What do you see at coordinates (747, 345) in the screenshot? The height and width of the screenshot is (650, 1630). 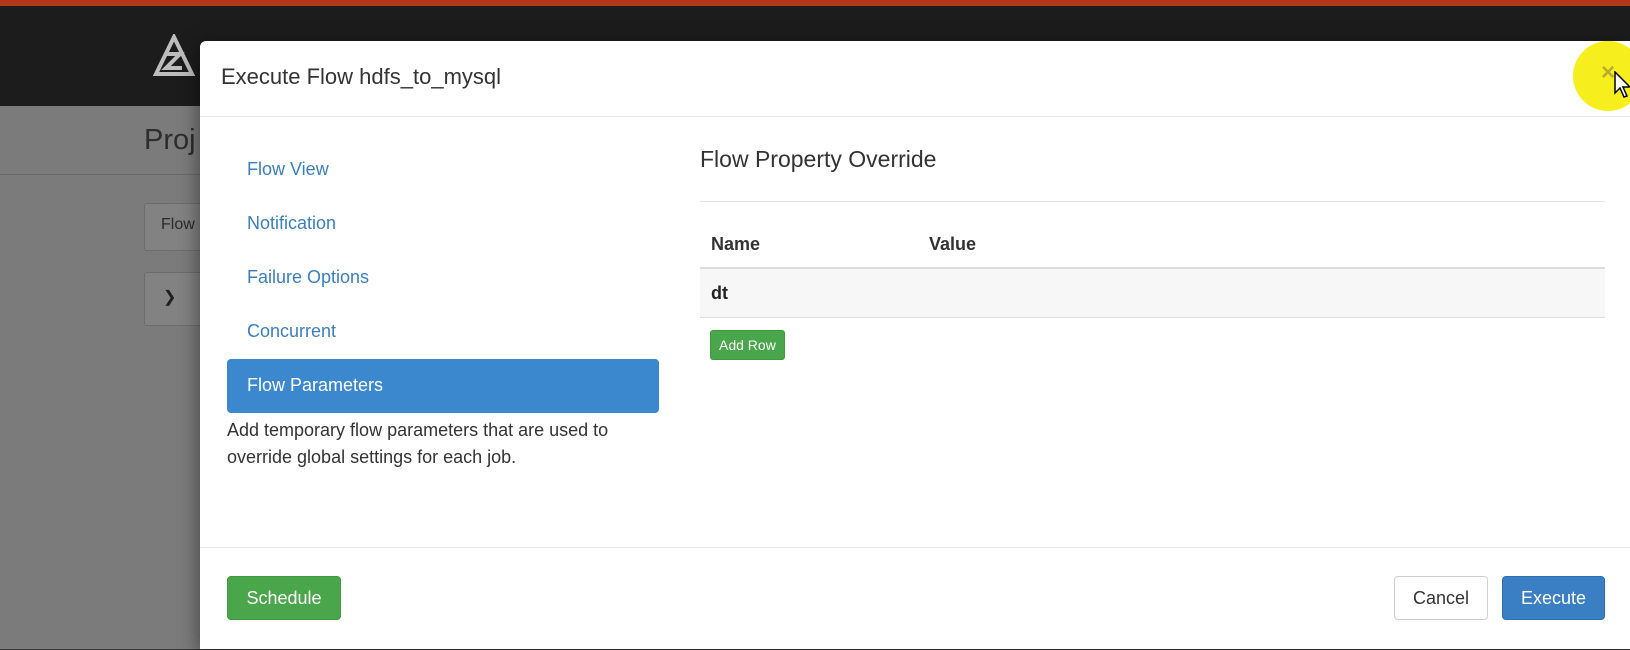 I see `add-row-button: Add Row` at bounding box center [747, 345].